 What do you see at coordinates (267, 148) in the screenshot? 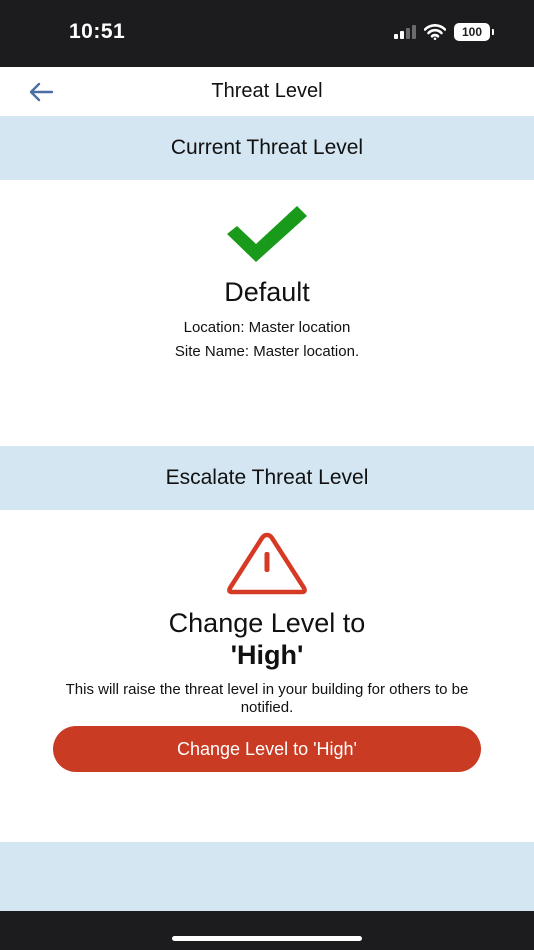
I see `current-threat-section-header: Current Threat Level` at bounding box center [267, 148].